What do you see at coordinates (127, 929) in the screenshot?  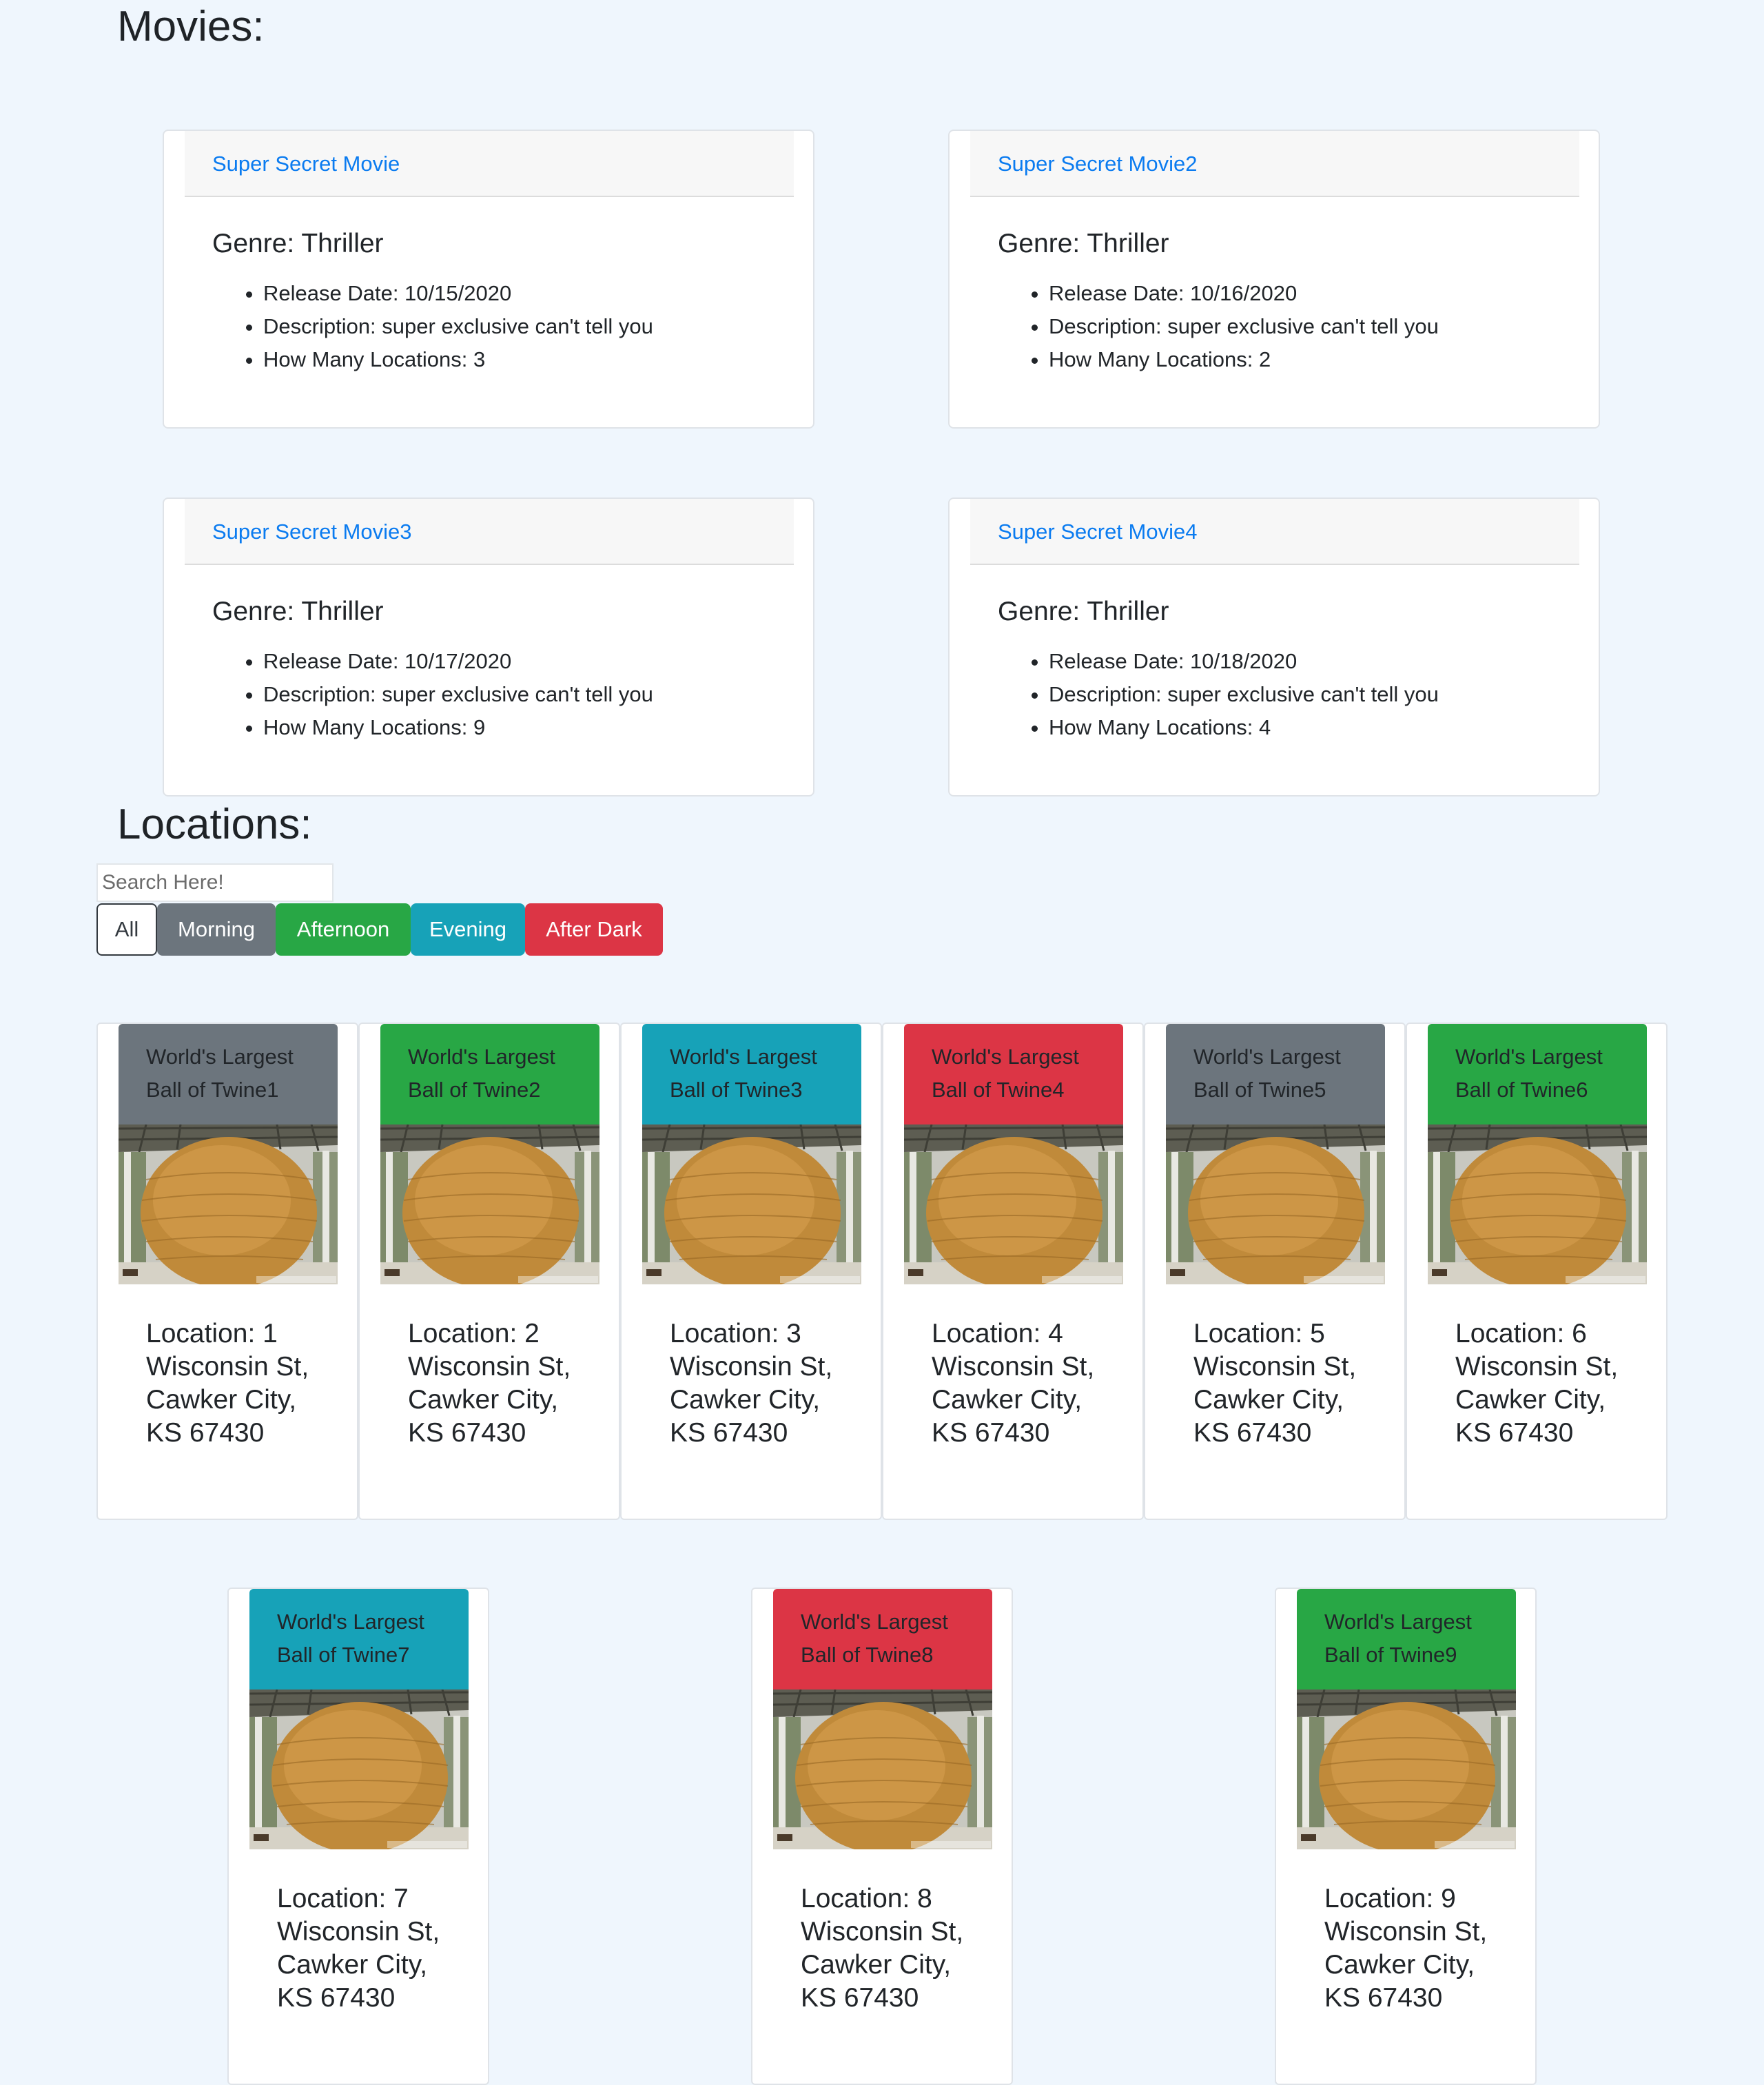 I see `filter-all-button: All` at bounding box center [127, 929].